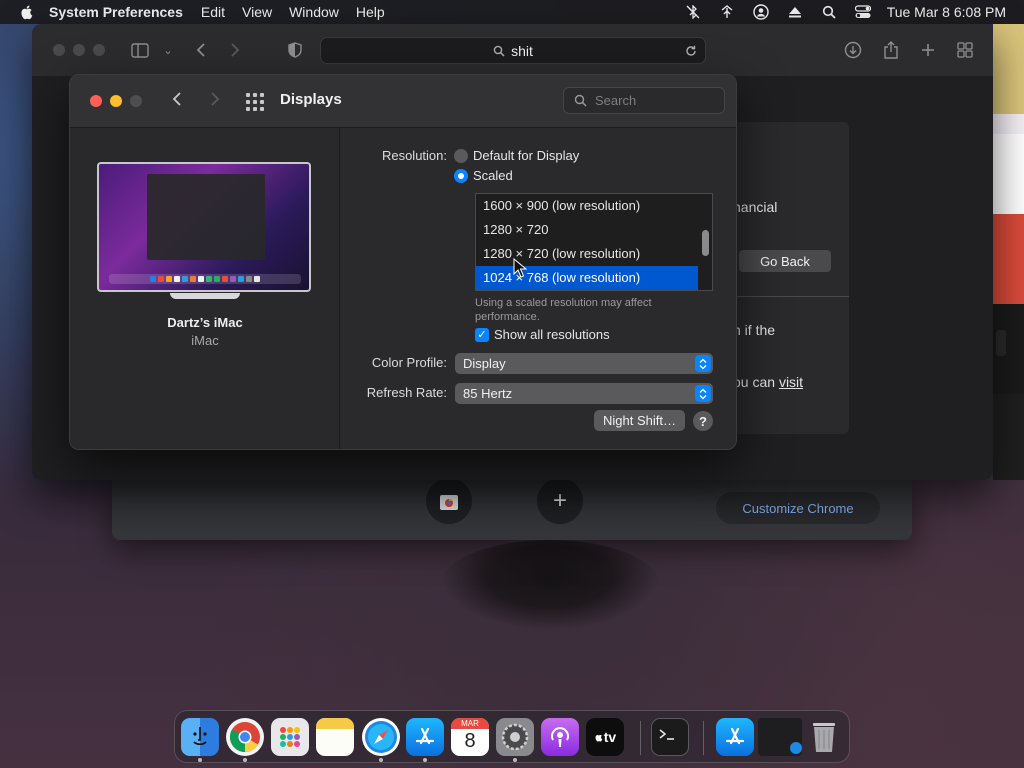 This screenshot has width=1024, height=768. I want to click on minimize-button, so click(116, 101).